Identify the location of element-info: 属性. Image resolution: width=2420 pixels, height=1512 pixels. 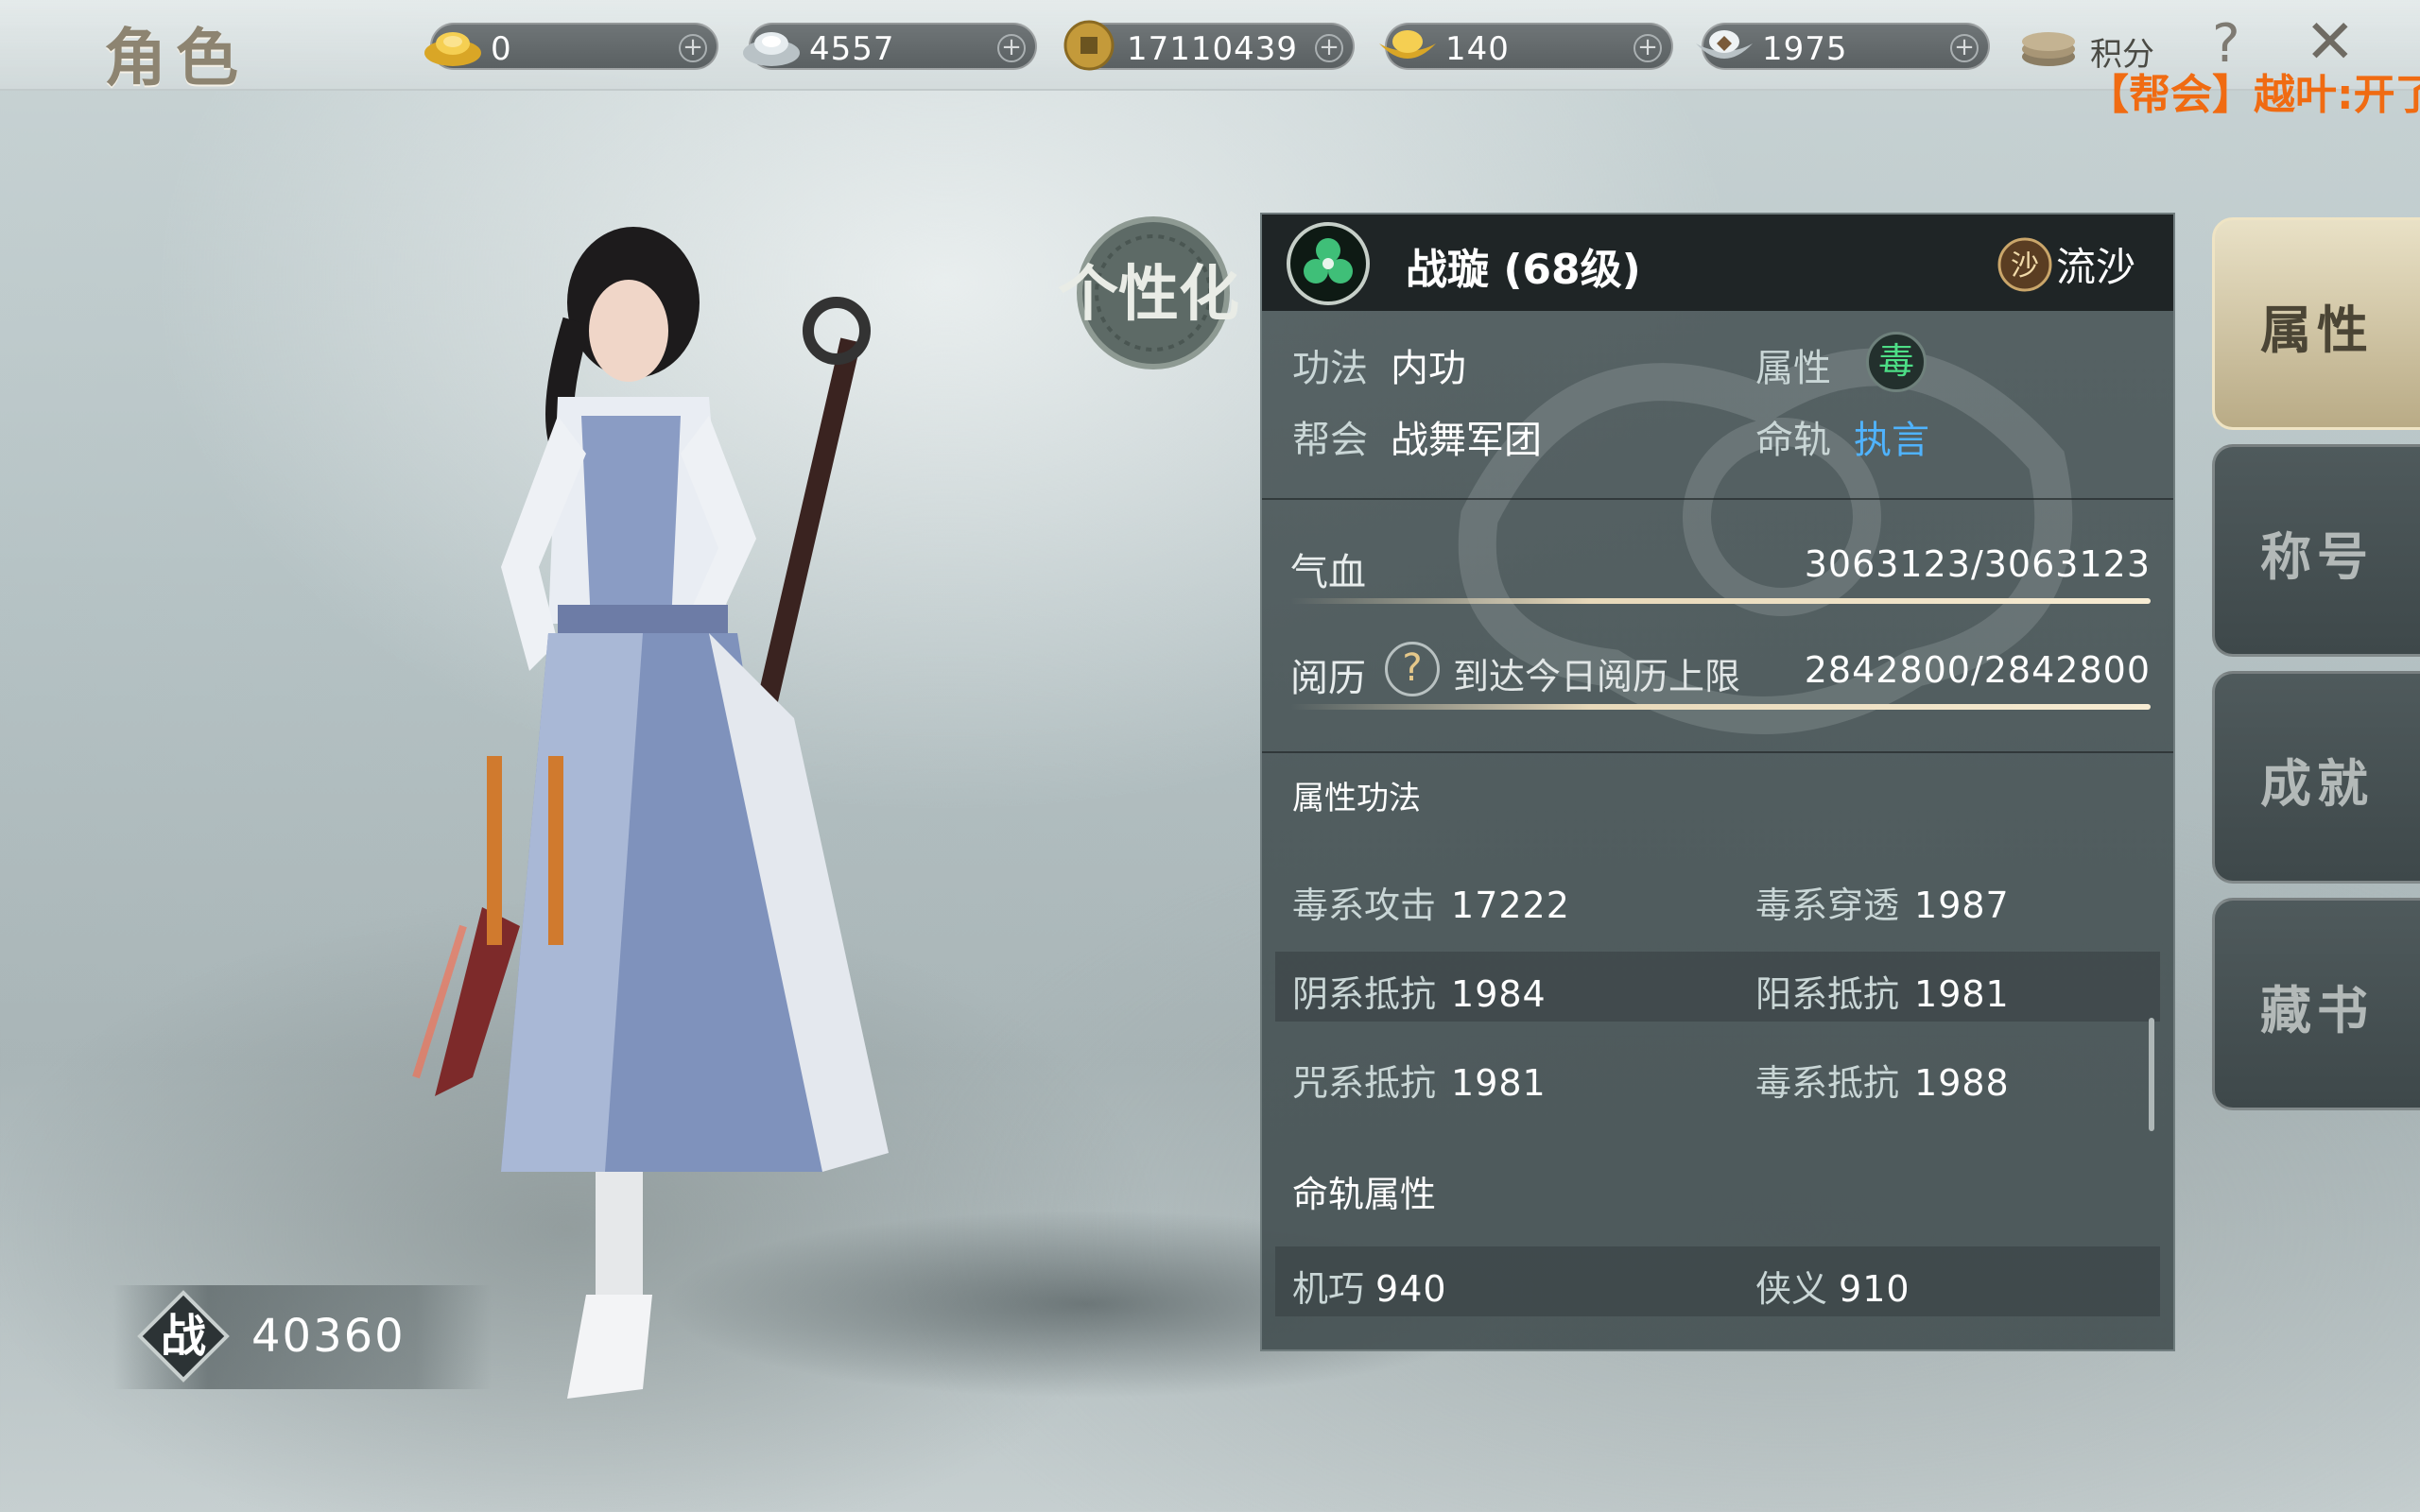
(1793, 364).